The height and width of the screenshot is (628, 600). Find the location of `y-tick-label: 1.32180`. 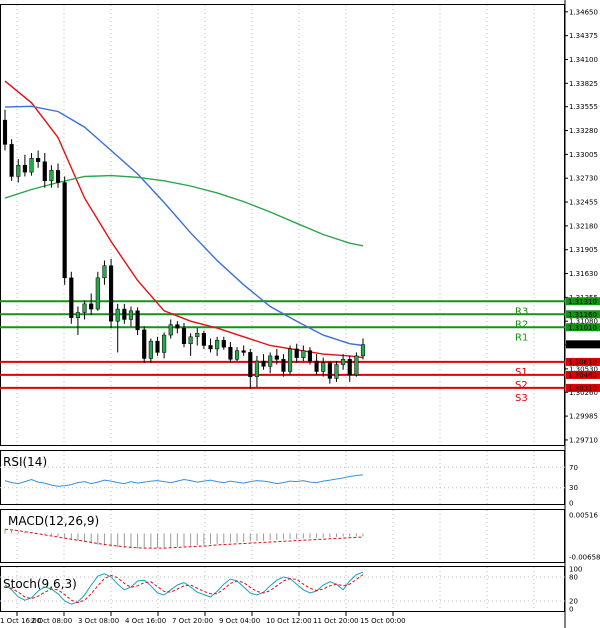

y-tick-label: 1.32180 is located at coordinates (583, 226).